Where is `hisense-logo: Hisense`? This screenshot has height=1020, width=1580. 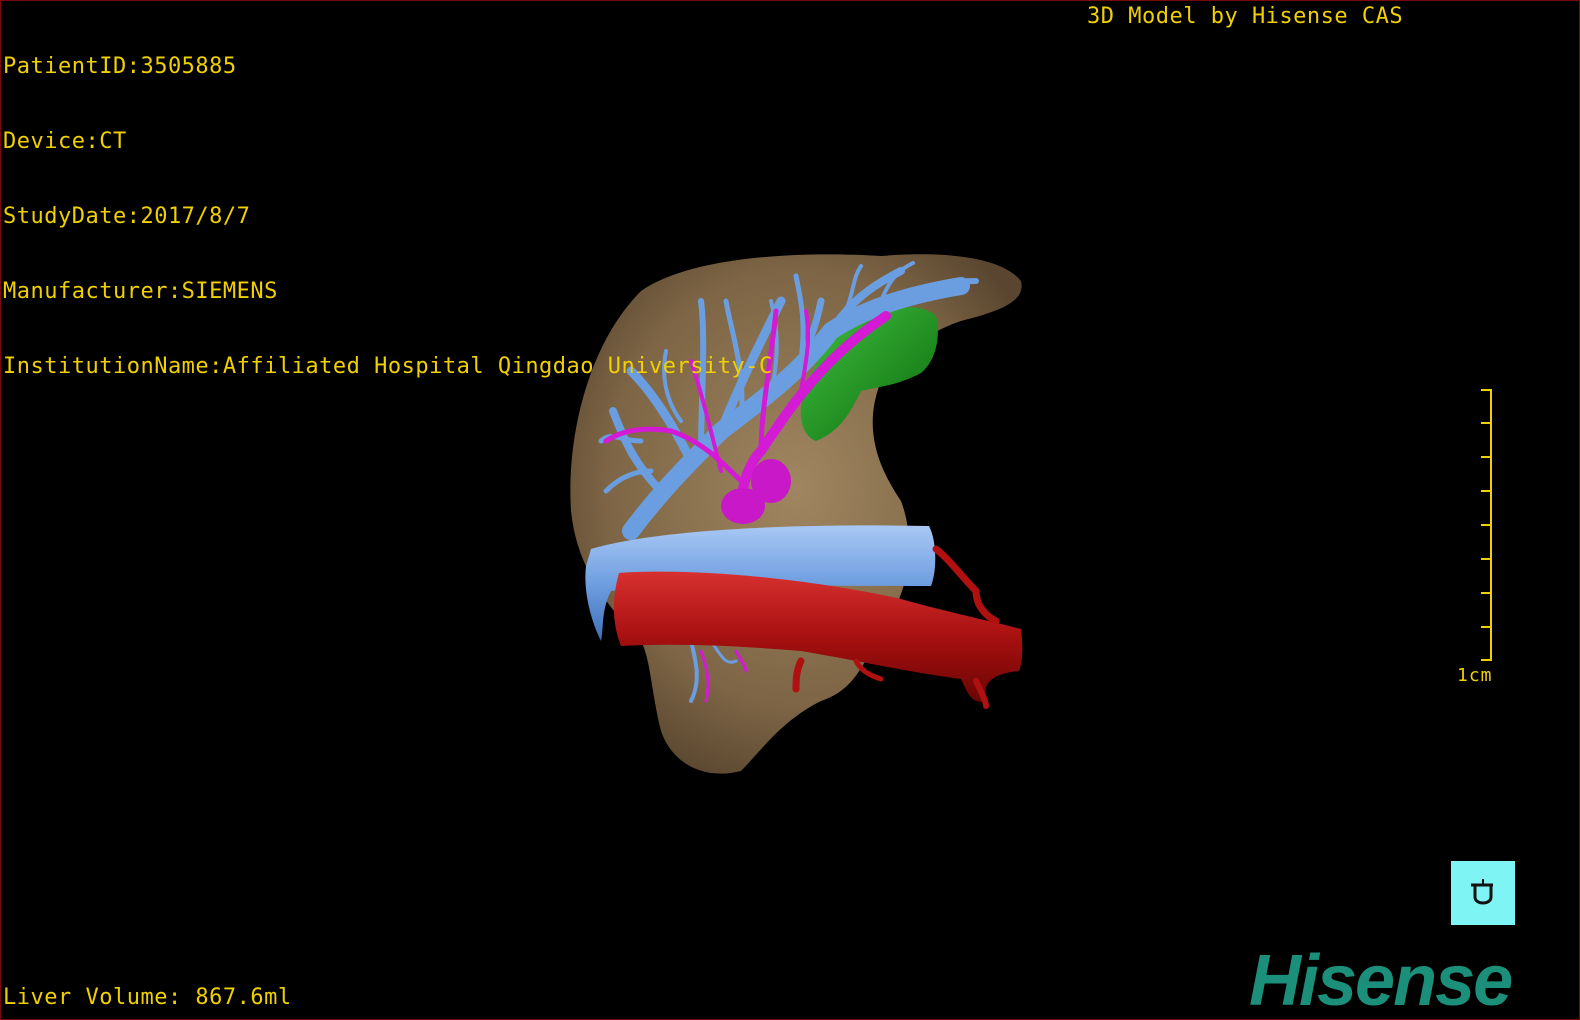 hisense-logo: Hisense is located at coordinates (1381, 980).